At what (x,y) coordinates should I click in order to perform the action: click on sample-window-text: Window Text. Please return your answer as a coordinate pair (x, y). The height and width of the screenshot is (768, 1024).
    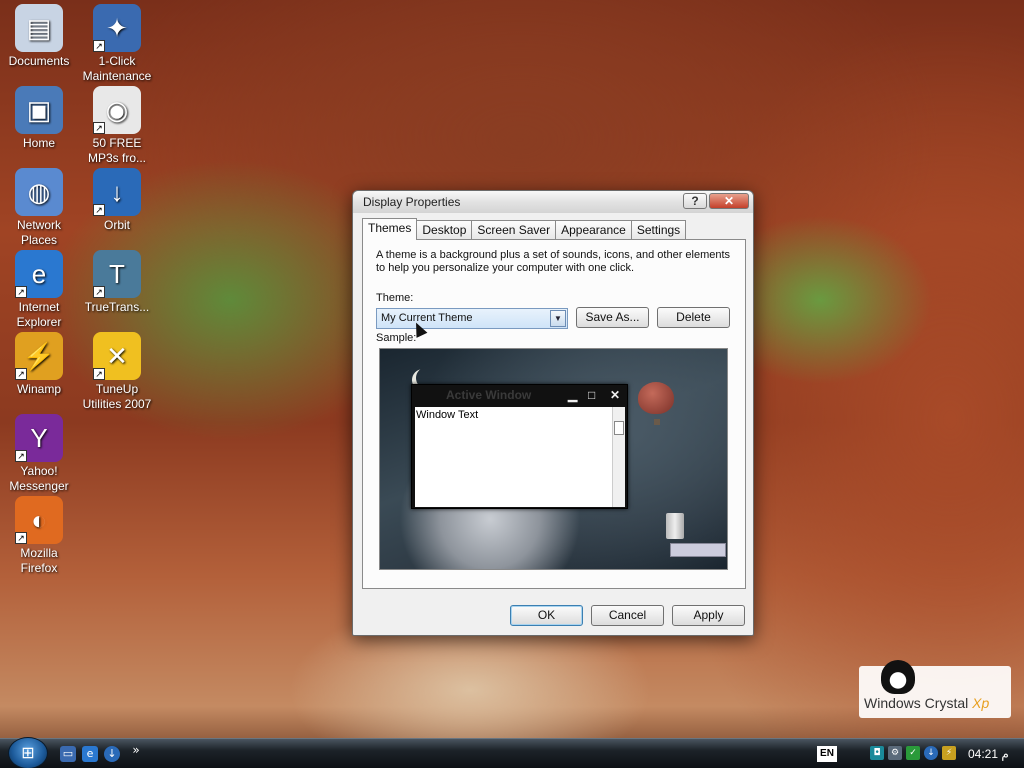
    Looking at the image, I should click on (447, 415).